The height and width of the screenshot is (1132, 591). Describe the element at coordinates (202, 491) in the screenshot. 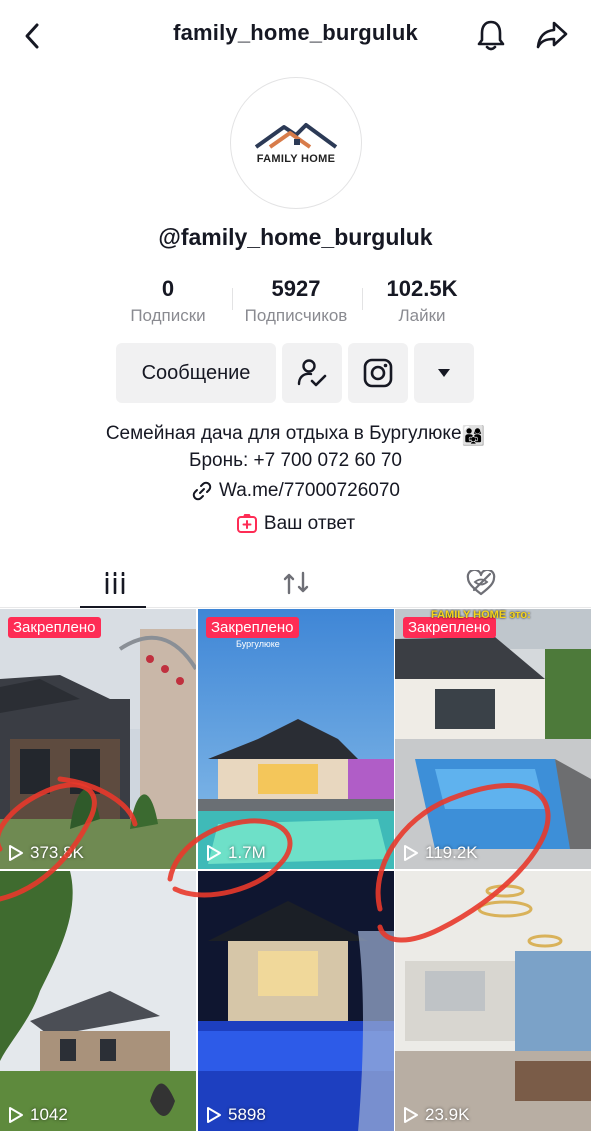

I see `link-icon` at that location.